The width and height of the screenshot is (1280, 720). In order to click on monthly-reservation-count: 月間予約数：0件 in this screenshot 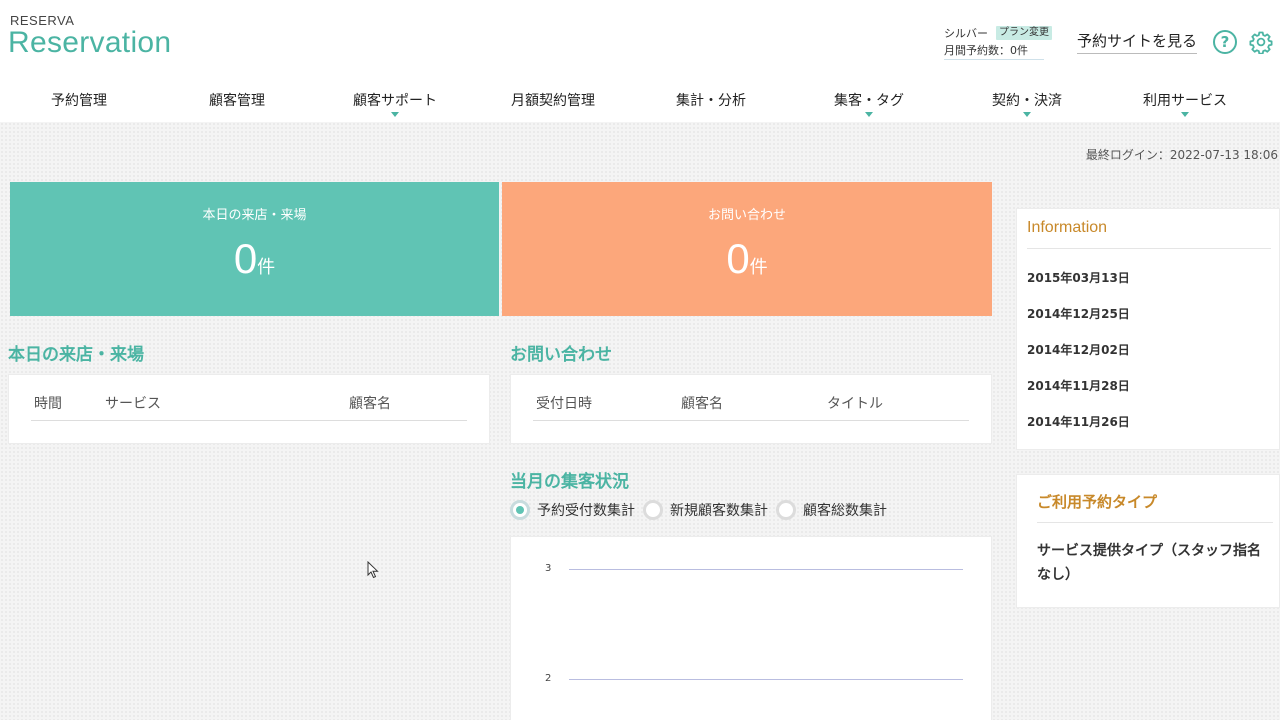, I will do `click(994, 51)`.